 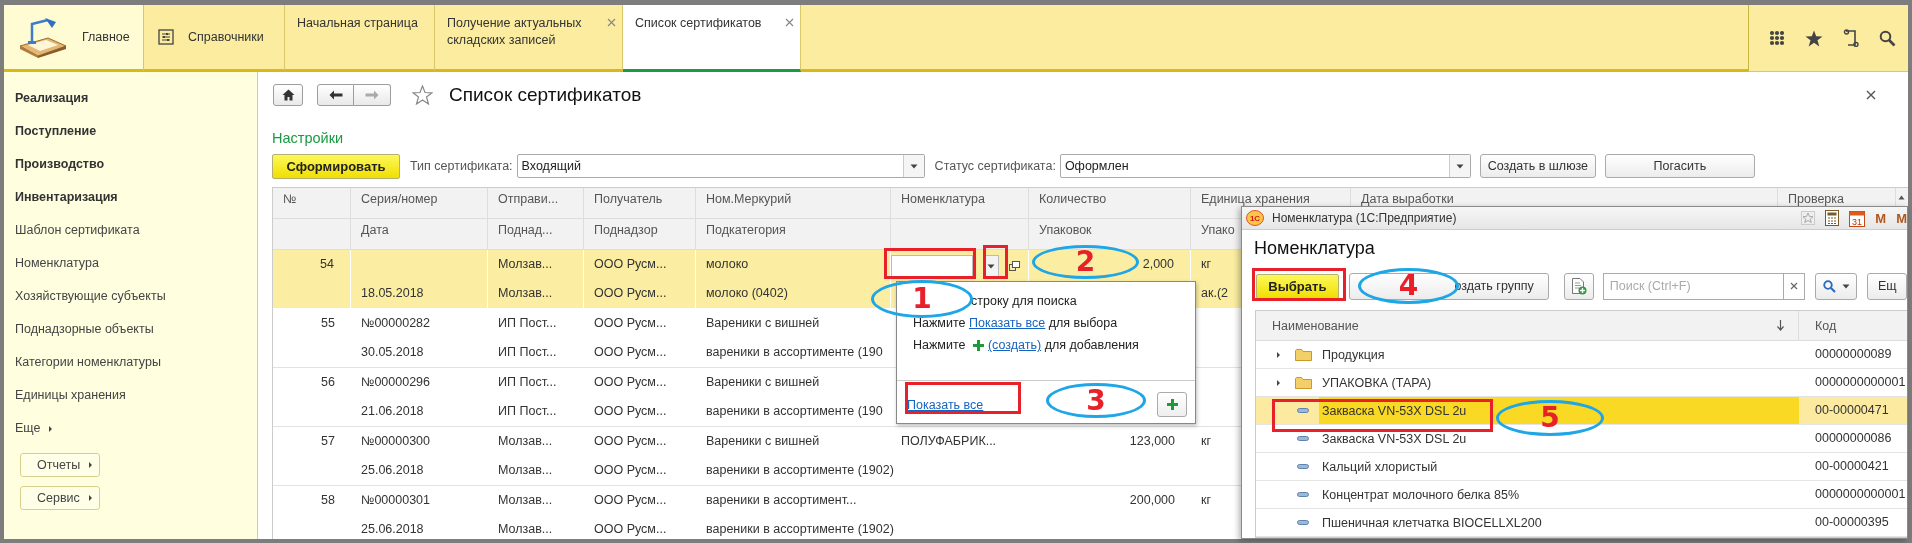 I want to click on section-tab: Главное, so click(x=74, y=38).